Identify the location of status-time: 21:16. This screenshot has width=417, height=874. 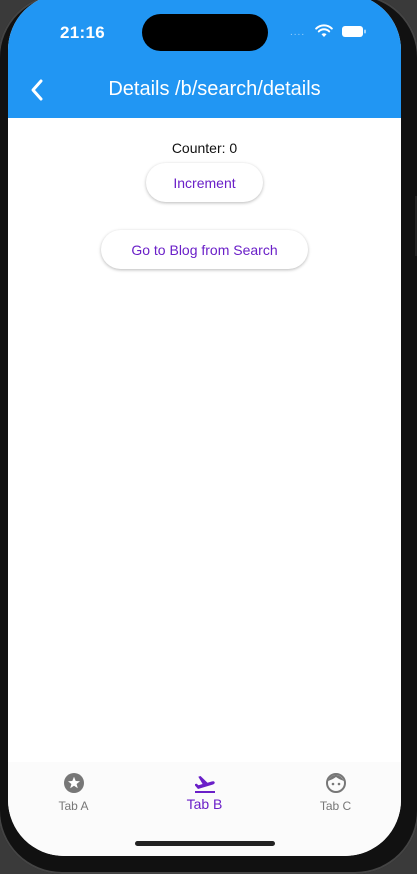
(82, 32).